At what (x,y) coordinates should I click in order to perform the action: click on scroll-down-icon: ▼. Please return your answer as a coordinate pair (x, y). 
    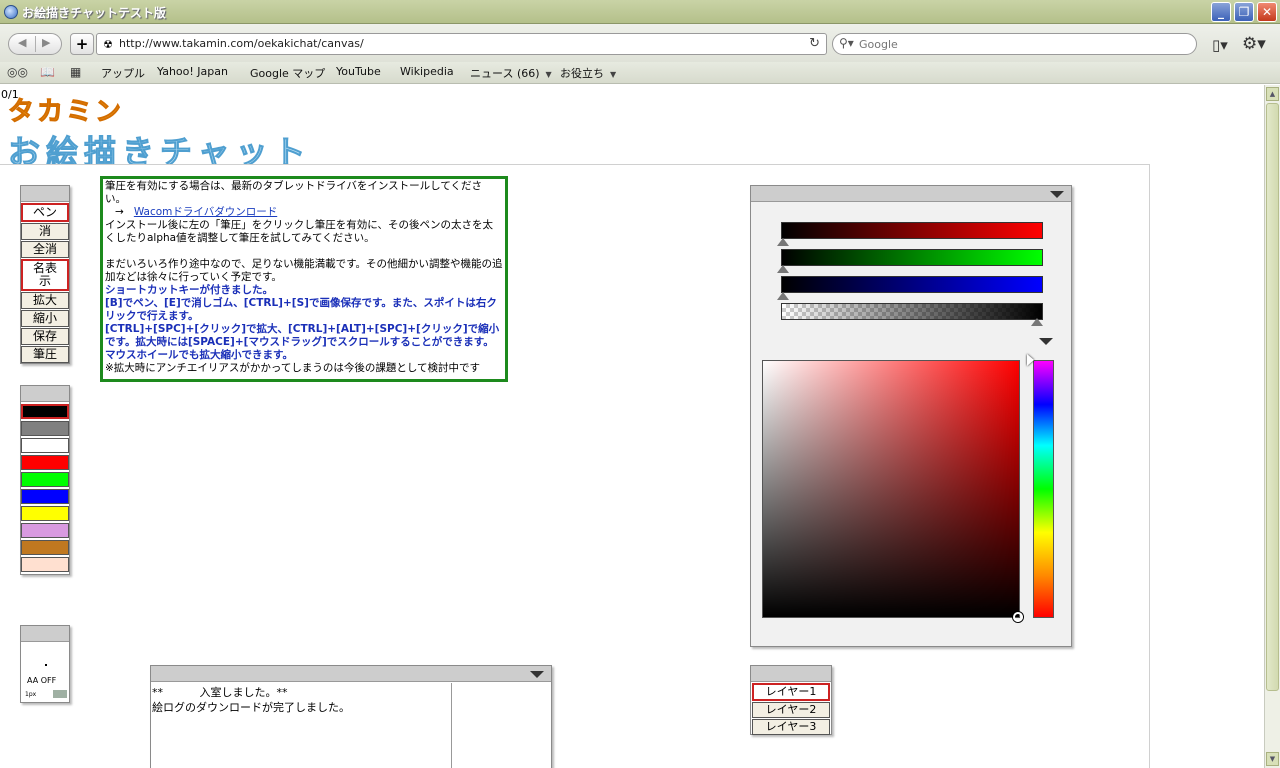
    Looking at the image, I should click on (1272, 759).